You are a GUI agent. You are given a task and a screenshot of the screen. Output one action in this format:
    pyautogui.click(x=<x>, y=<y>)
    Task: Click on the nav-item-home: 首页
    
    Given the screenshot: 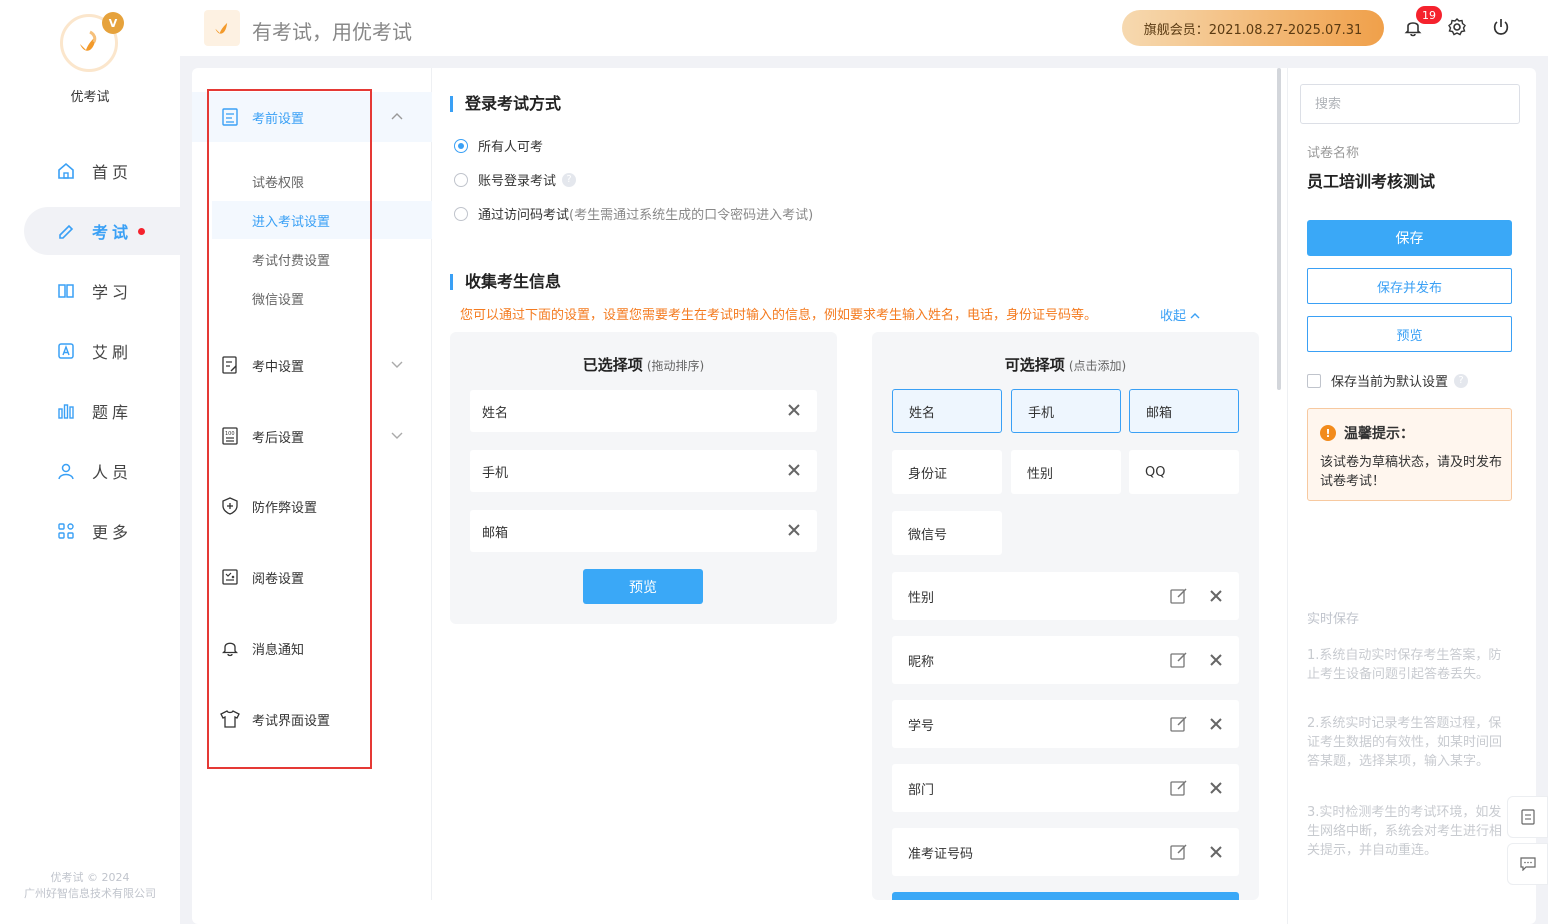 What is the action you would take?
    pyautogui.click(x=102, y=171)
    